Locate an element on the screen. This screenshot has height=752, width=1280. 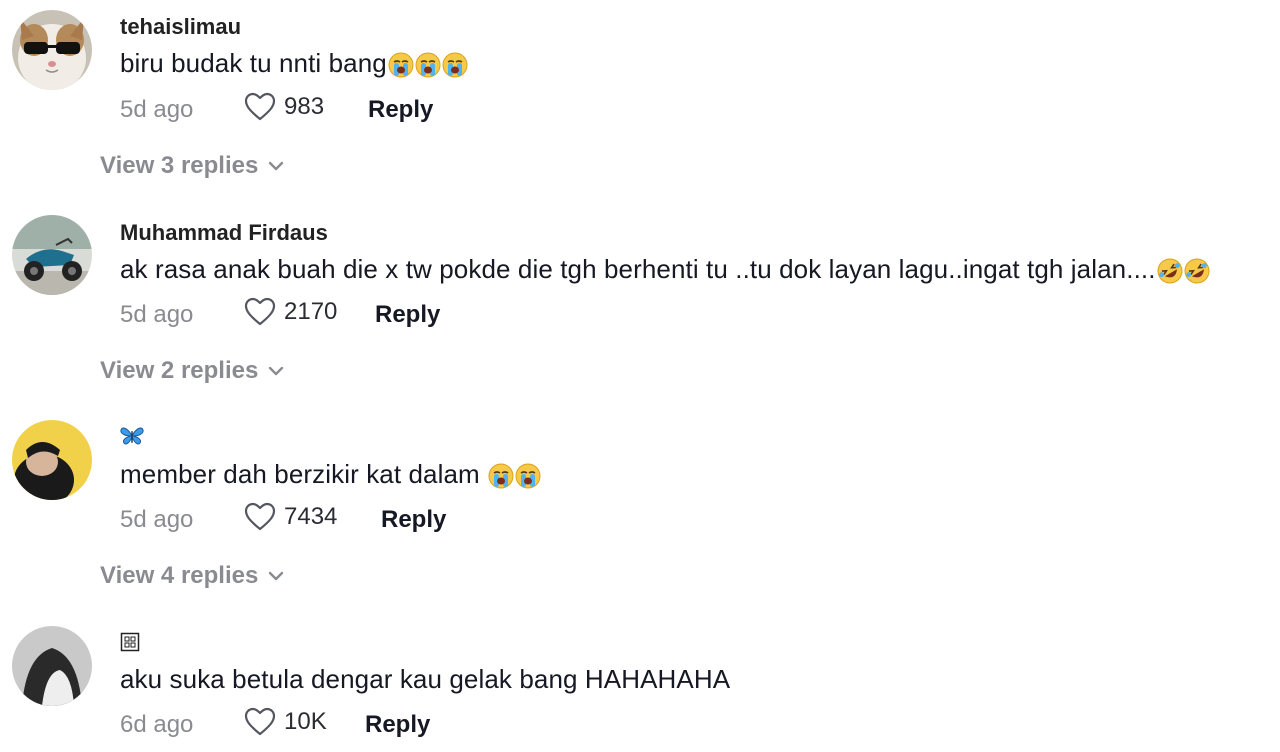
like-button: 7434 is located at coordinates (290, 517).